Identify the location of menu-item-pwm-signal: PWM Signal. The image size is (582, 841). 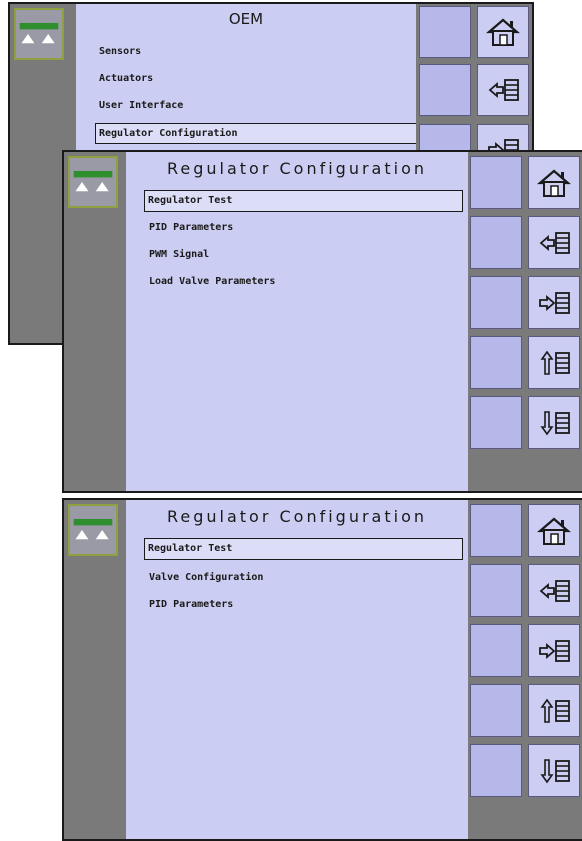
(304, 255).